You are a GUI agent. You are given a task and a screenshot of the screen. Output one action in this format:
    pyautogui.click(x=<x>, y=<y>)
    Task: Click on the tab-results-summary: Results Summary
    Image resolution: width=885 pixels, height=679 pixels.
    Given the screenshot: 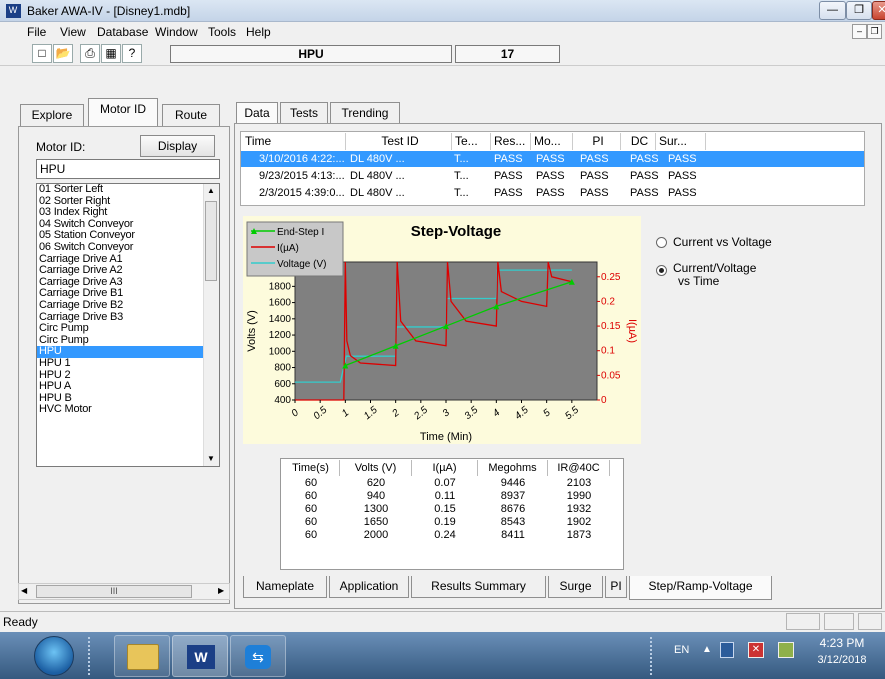 What is the action you would take?
    pyautogui.click(x=478, y=587)
    